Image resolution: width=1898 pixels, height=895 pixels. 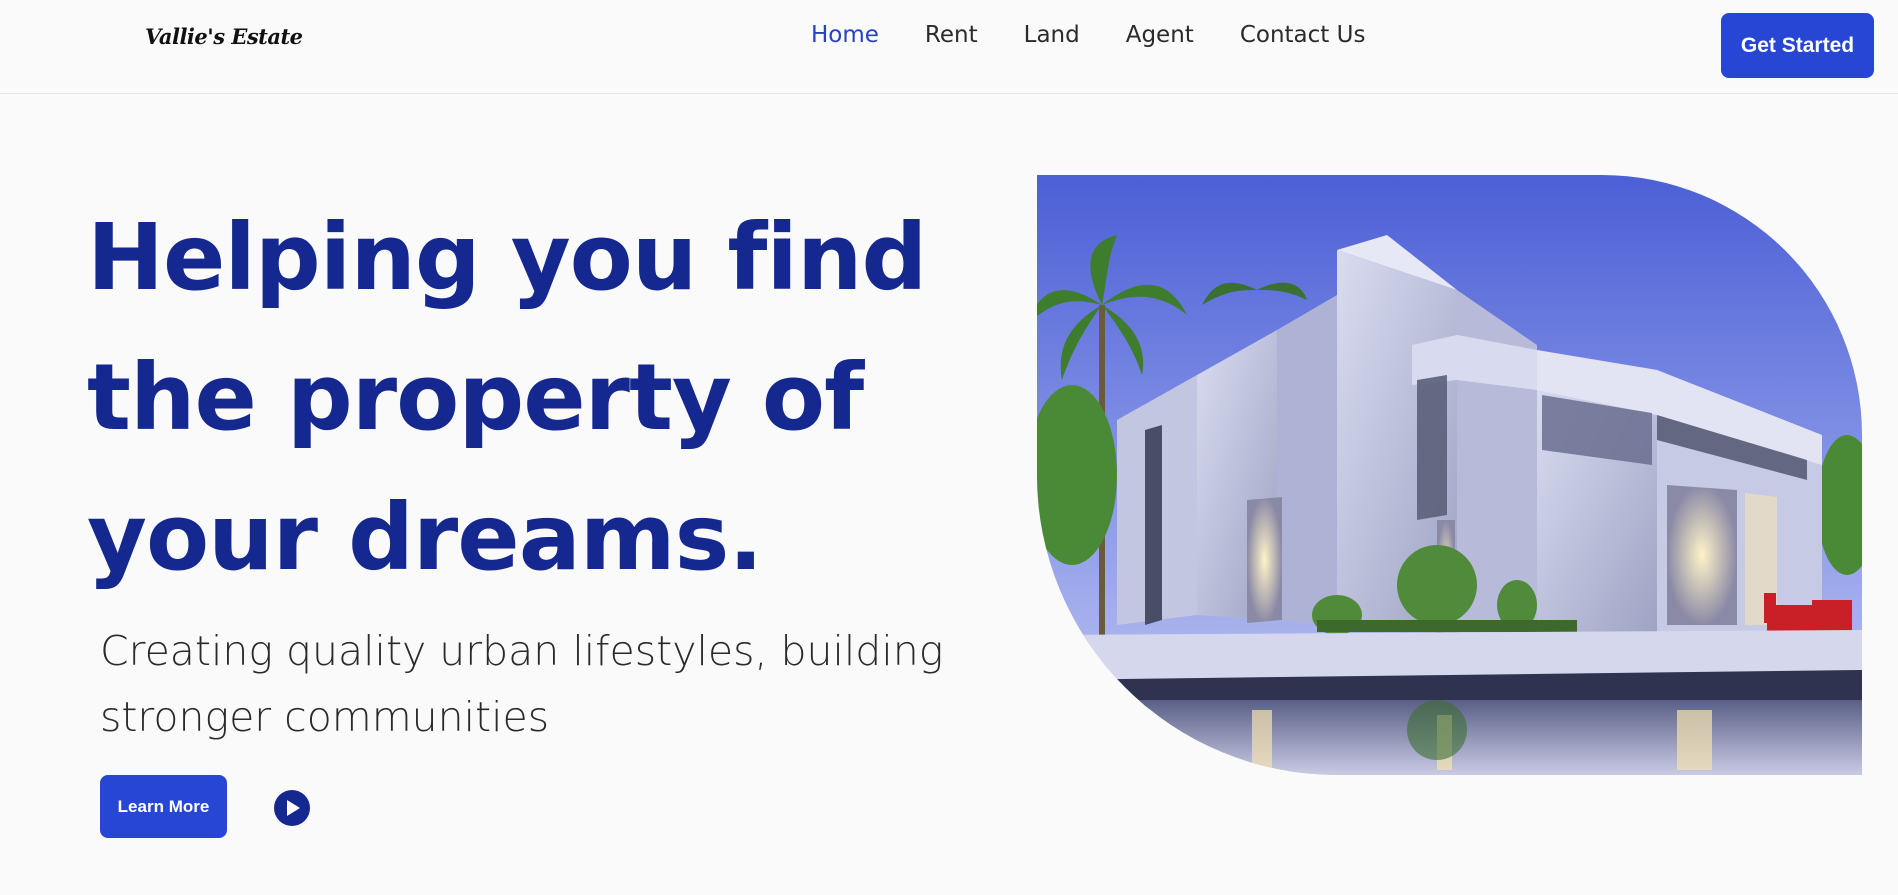 I want to click on main-nav: Home Rent Land Agent Contact Us, so click(x=1111, y=35).